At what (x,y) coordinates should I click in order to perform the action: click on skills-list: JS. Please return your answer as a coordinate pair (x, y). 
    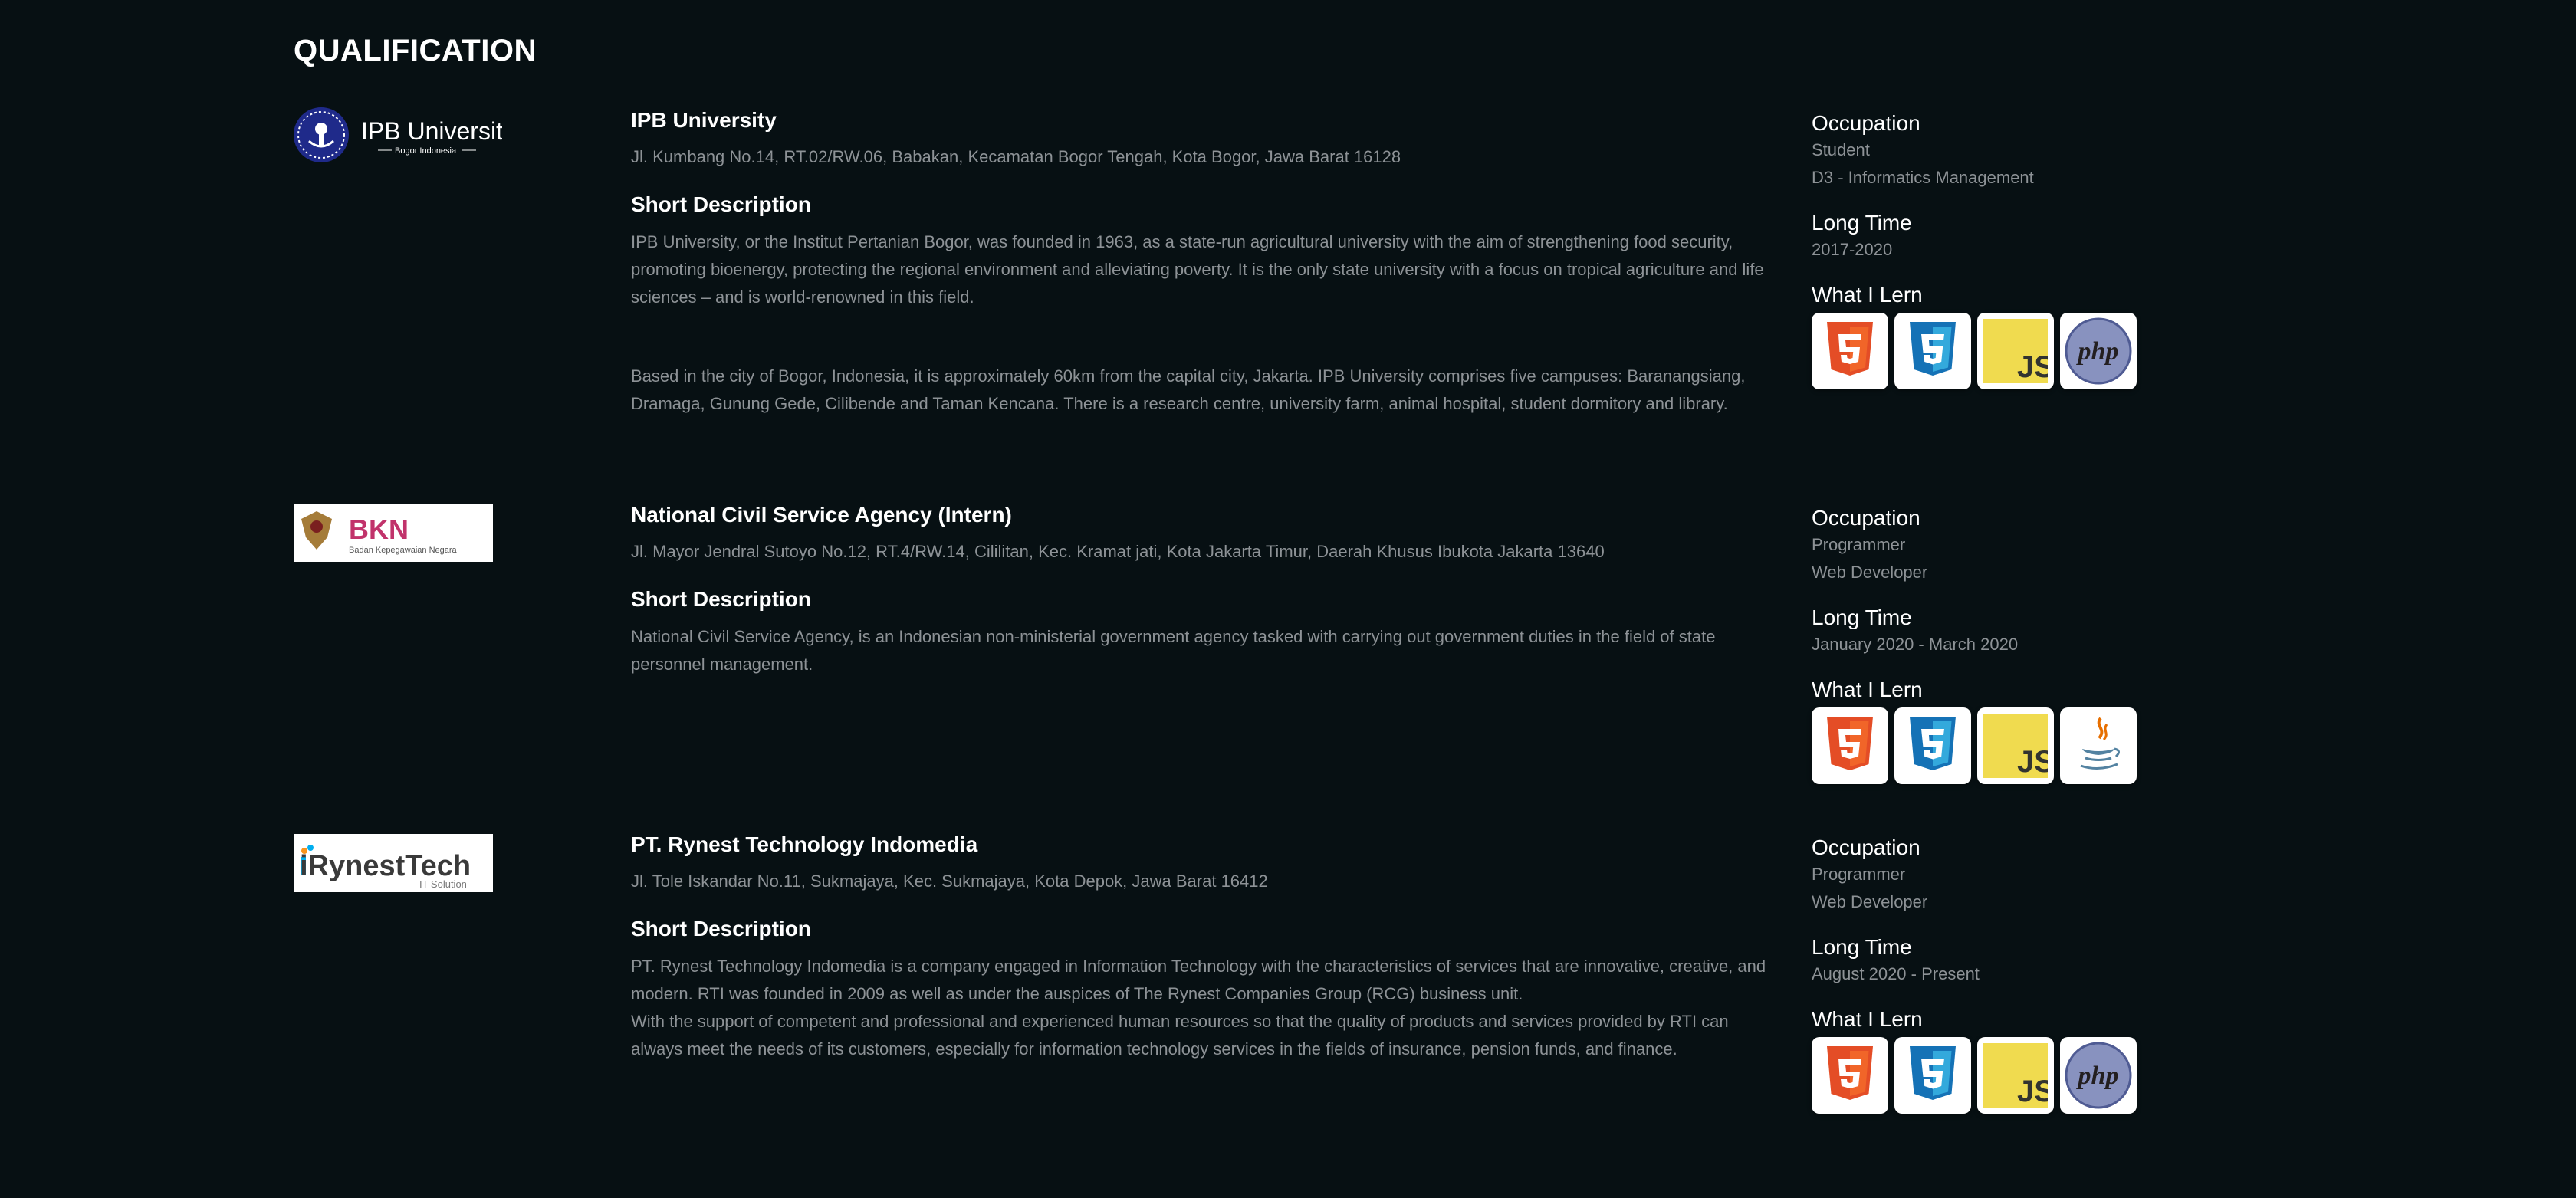
    Looking at the image, I should click on (2004, 745).